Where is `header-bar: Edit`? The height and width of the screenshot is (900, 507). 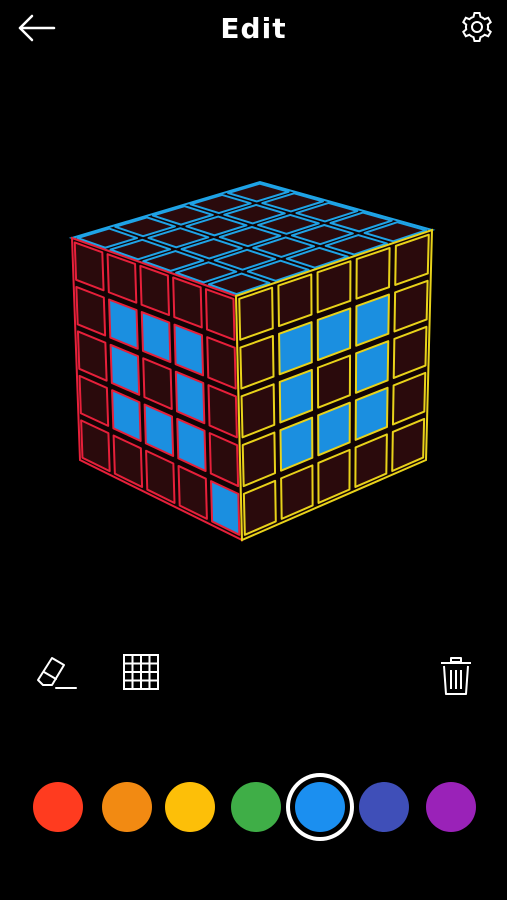
header-bar: Edit is located at coordinates (253, 30).